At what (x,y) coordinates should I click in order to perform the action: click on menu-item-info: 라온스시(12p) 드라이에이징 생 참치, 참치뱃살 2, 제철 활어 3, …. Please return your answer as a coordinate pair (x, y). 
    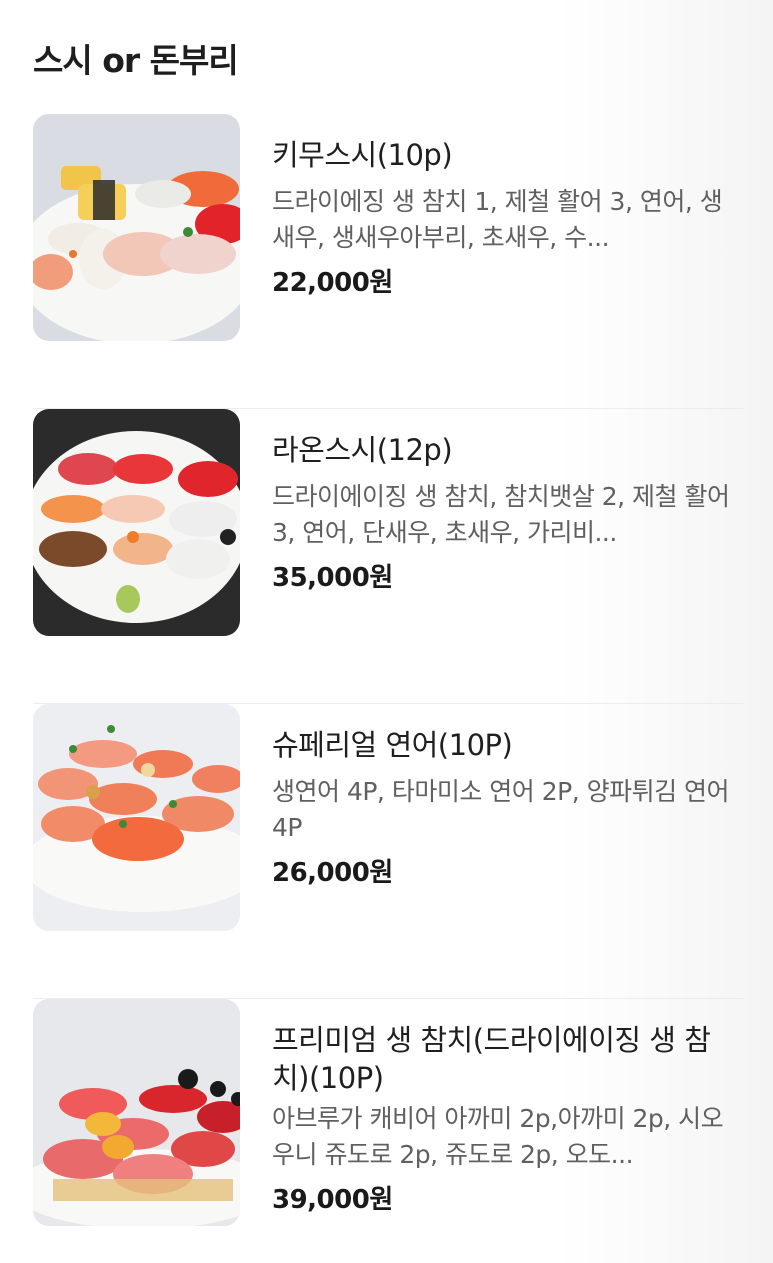
    Looking at the image, I should click on (507, 513).